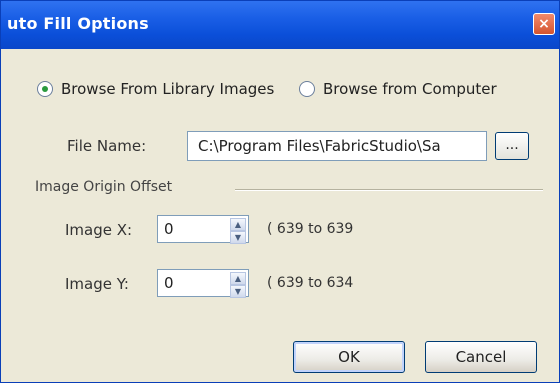  Describe the element at coordinates (169, 283) in the screenshot. I see `image-y-value: 0` at that location.